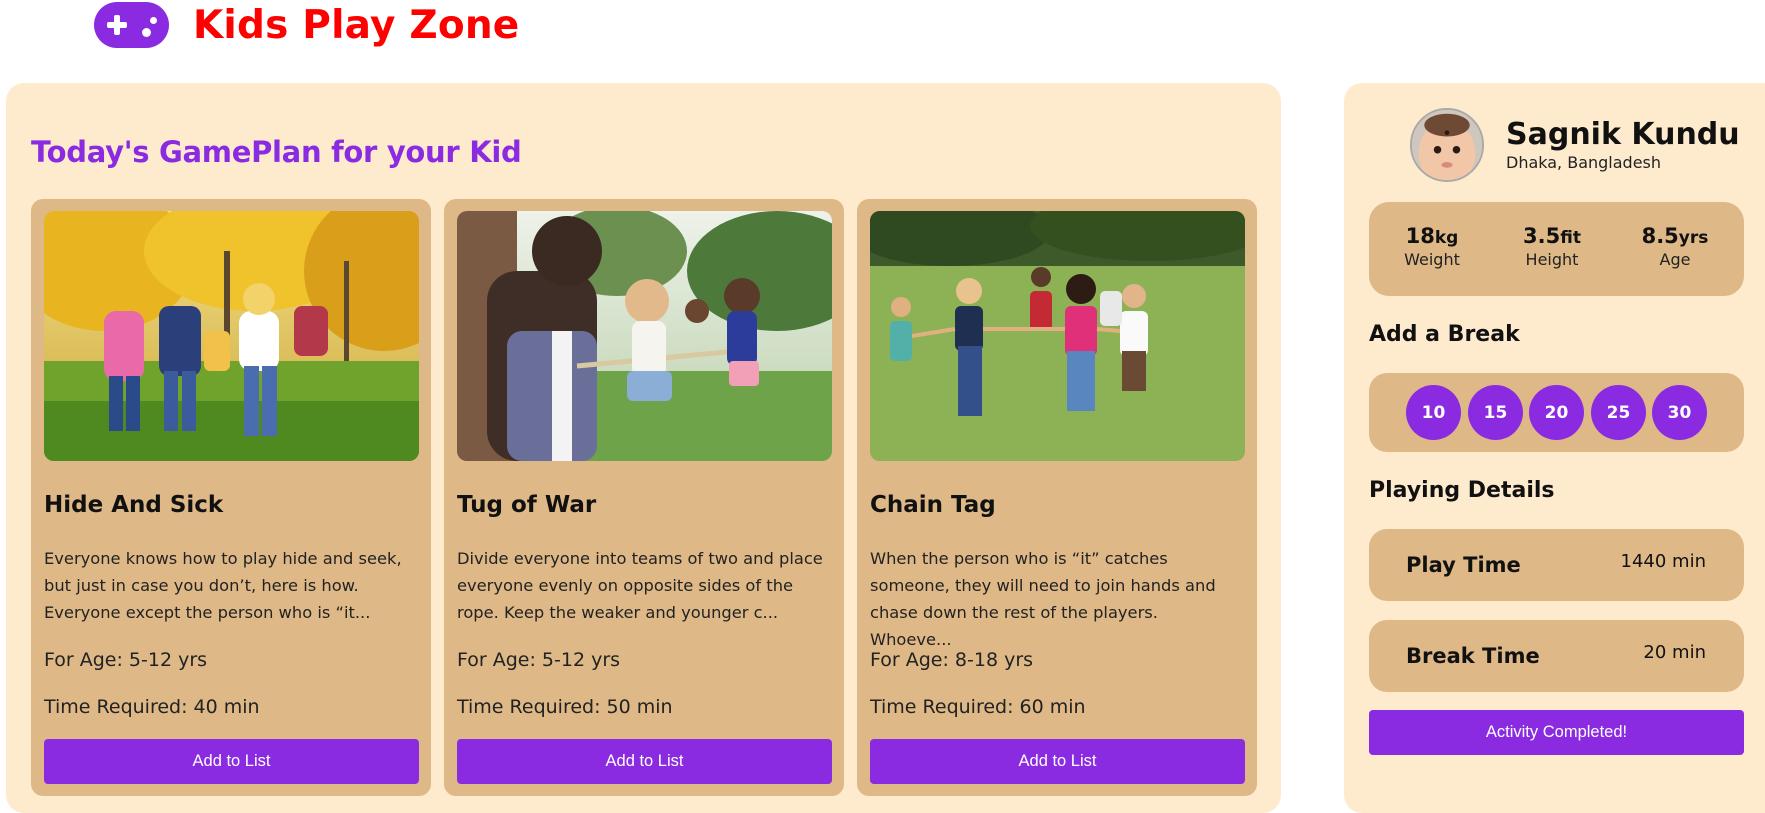 This screenshot has height=813, width=1765. I want to click on play-time-value: 1440 min, so click(1663, 561).